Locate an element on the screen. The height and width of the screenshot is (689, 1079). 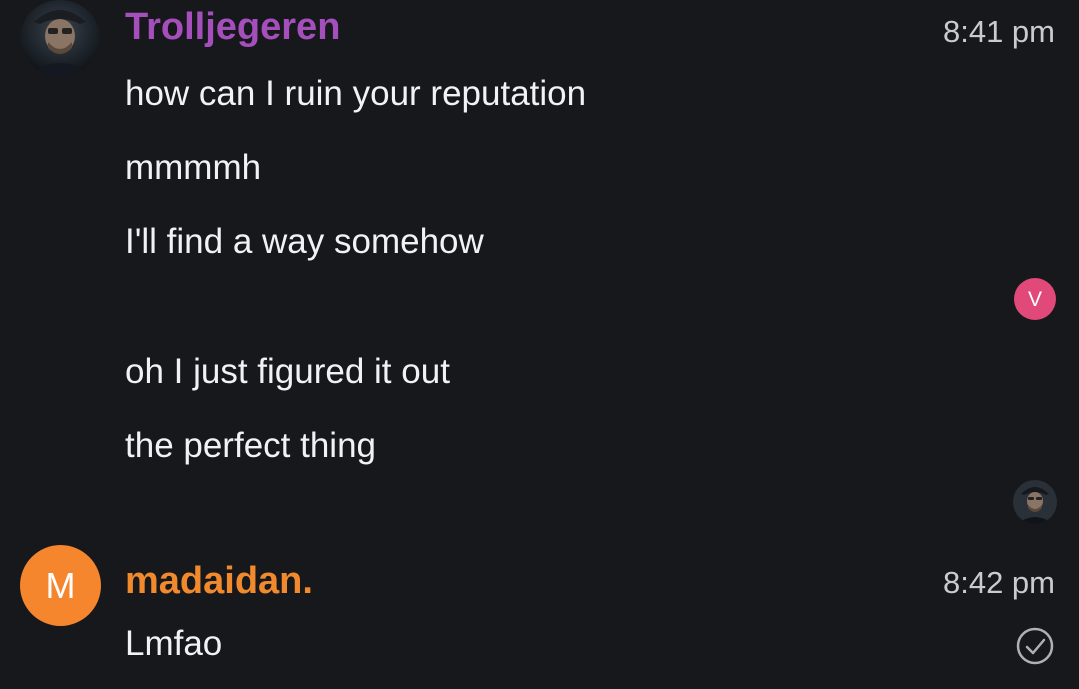
read-receipt-letter: V is located at coordinates (1034, 299).